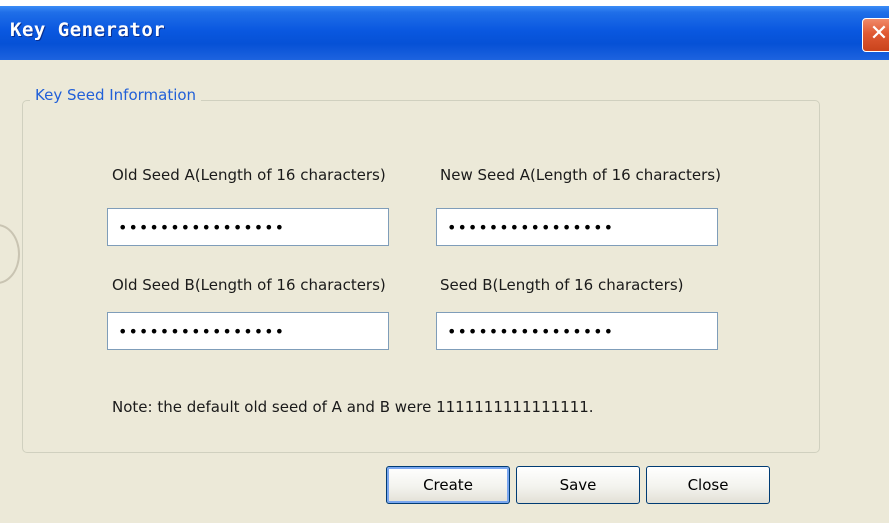  Describe the element at coordinates (577, 227) in the screenshot. I see `new-seed-a-input` at that location.